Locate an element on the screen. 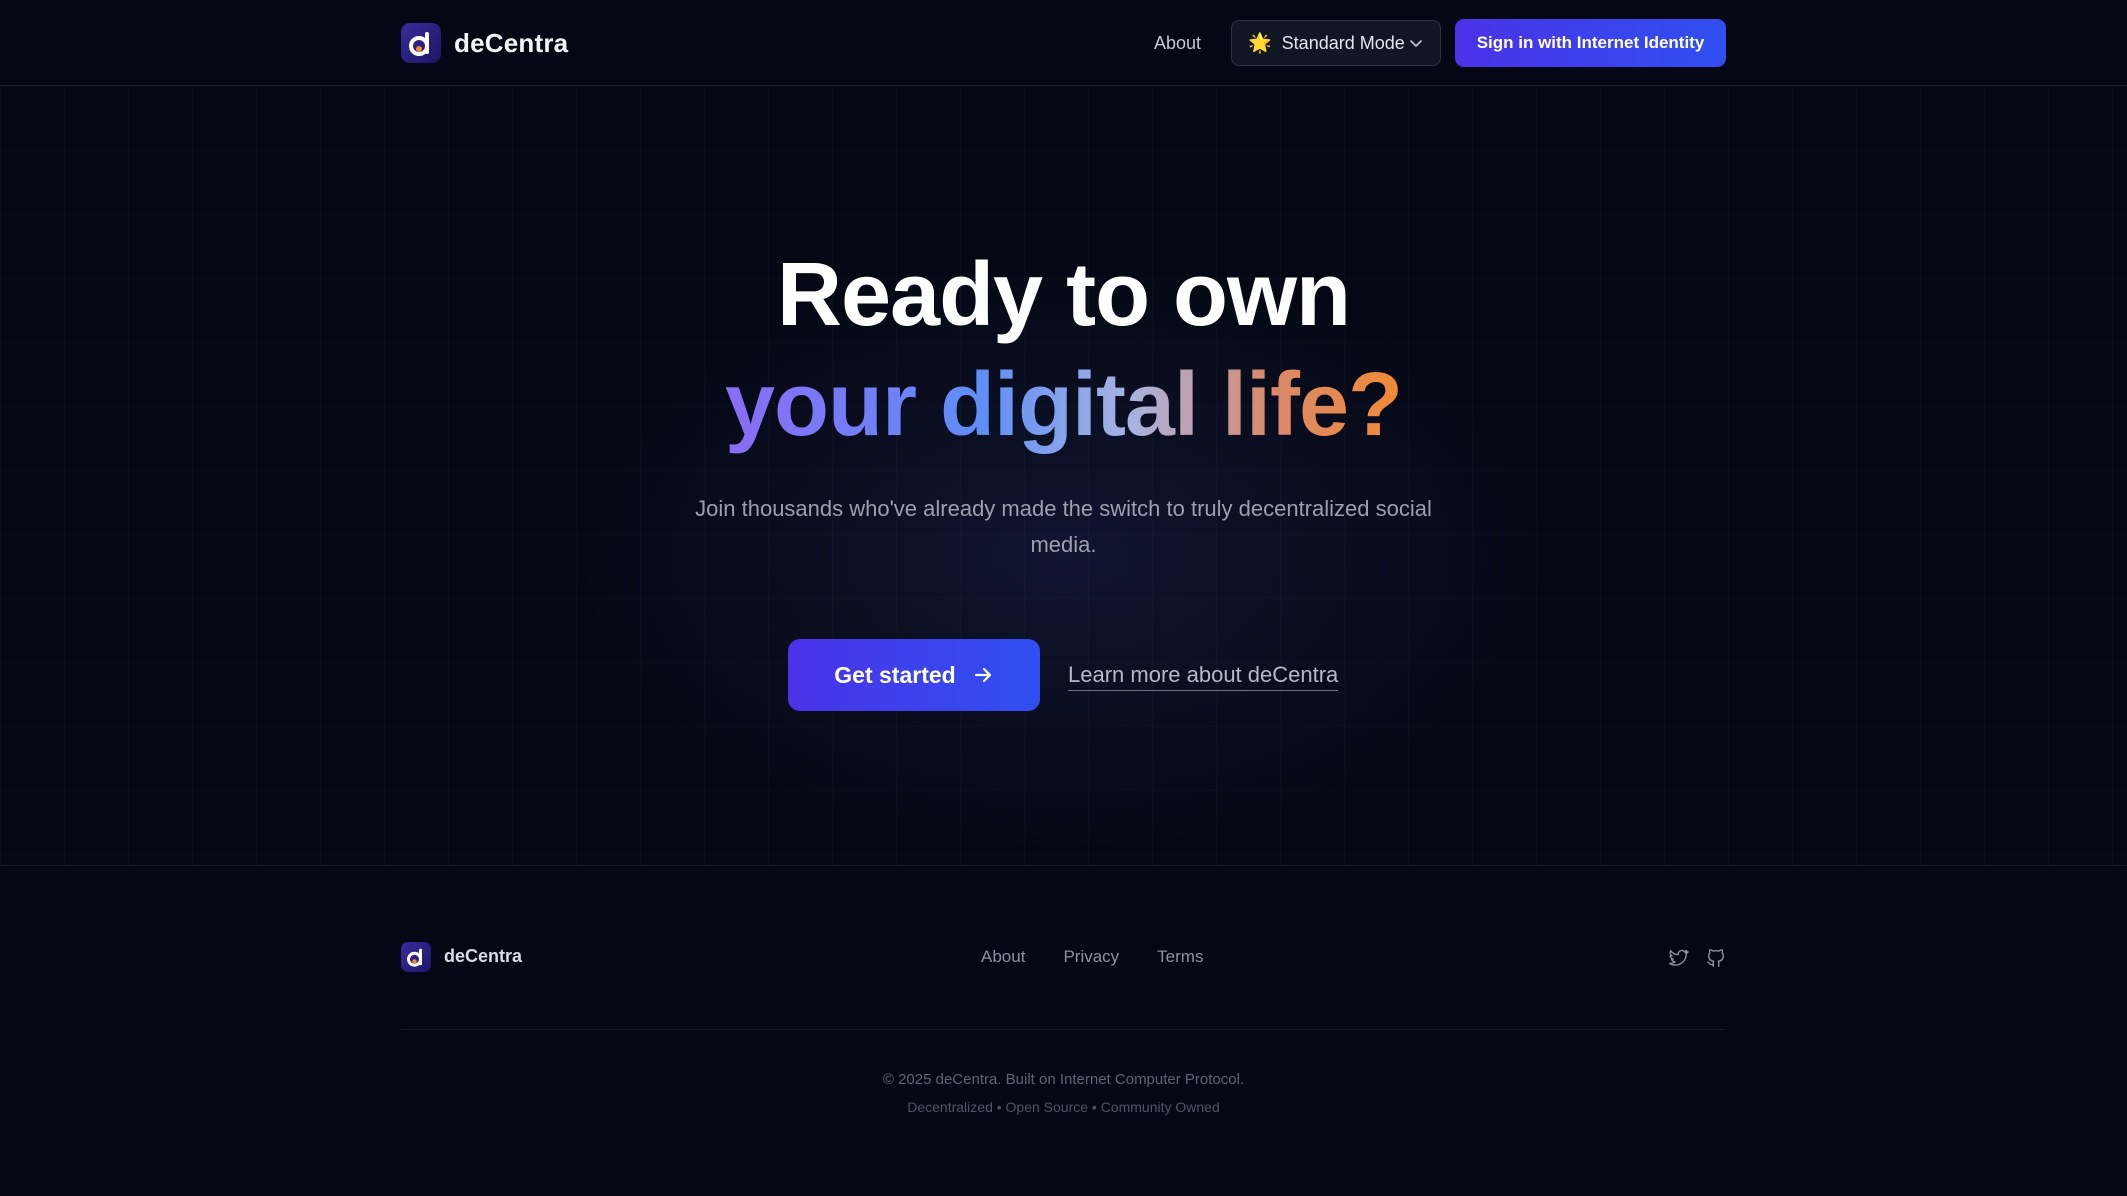 This screenshot has width=2127, height=1196. learn-more-link: Learn more about deCentra is located at coordinates (1203, 676).